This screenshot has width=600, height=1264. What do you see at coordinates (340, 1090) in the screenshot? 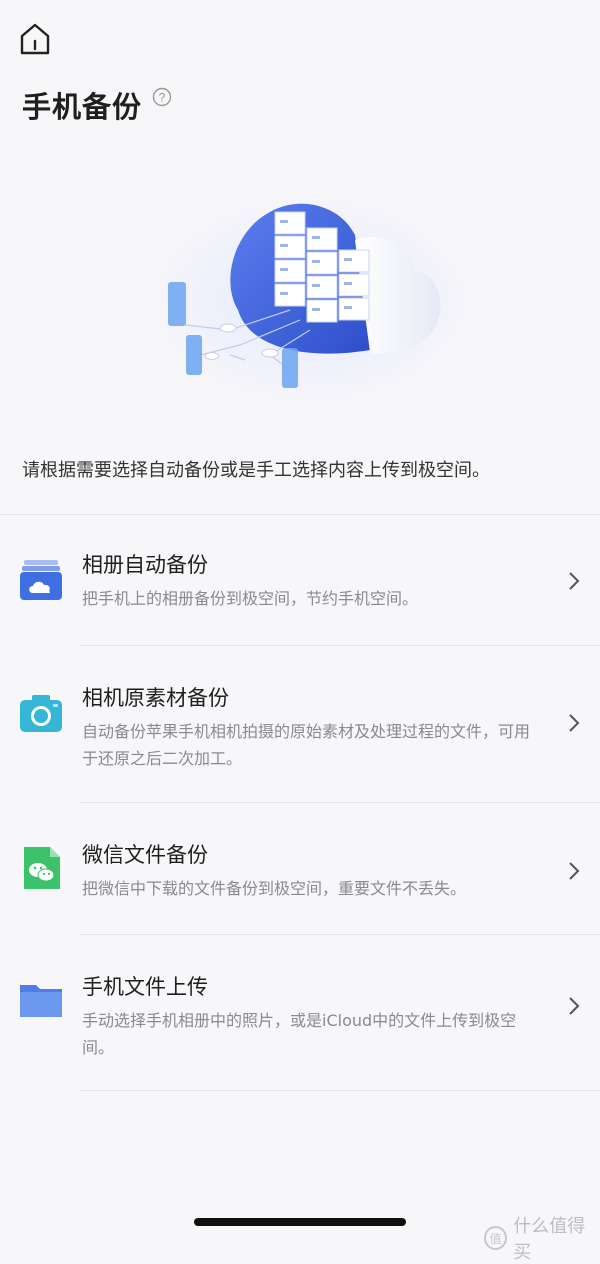
I see `separator` at bounding box center [340, 1090].